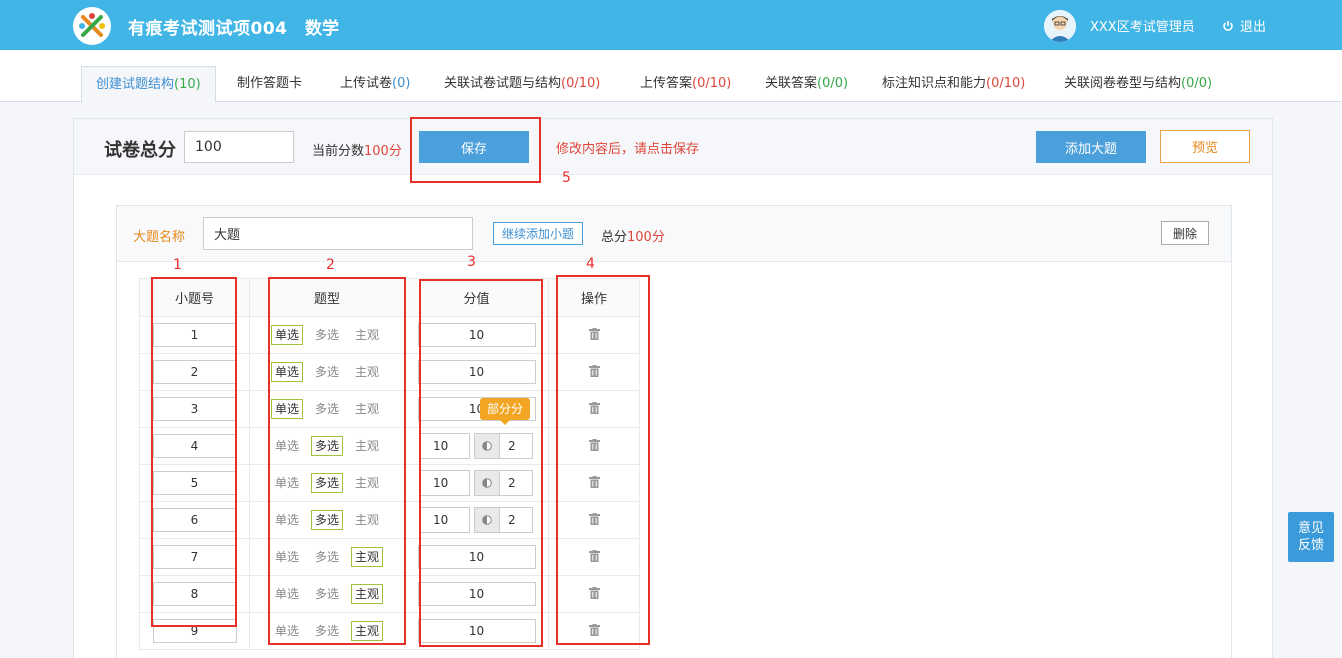 Image resolution: width=1342 pixels, height=658 pixels. What do you see at coordinates (338, 233) in the screenshot?
I see `section-name-input` at bounding box center [338, 233].